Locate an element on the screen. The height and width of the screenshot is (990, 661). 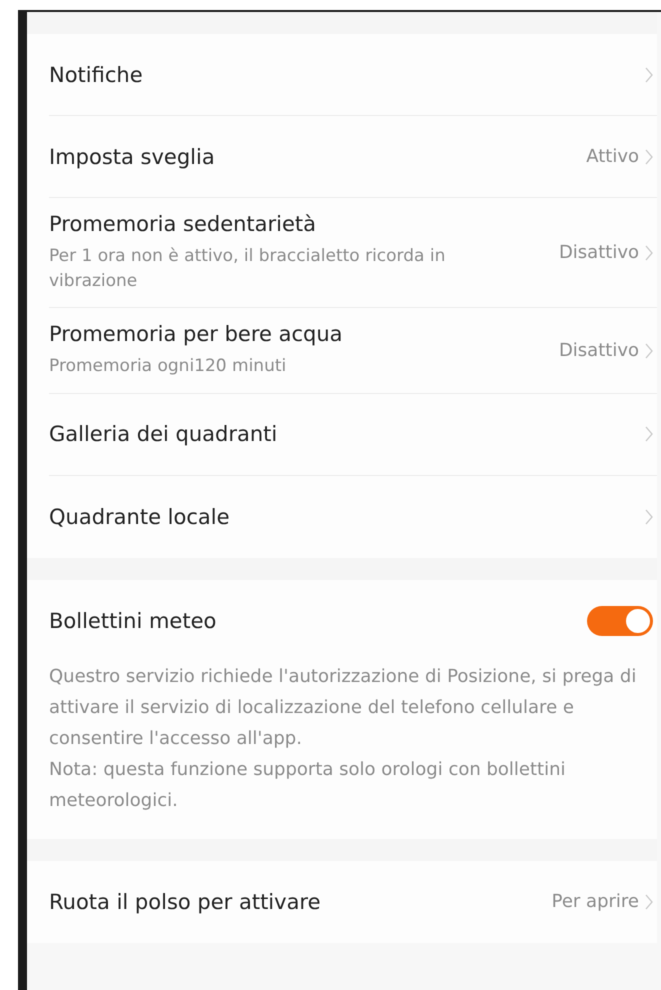
row-value: Per aprire is located at coordinates (595, 901).